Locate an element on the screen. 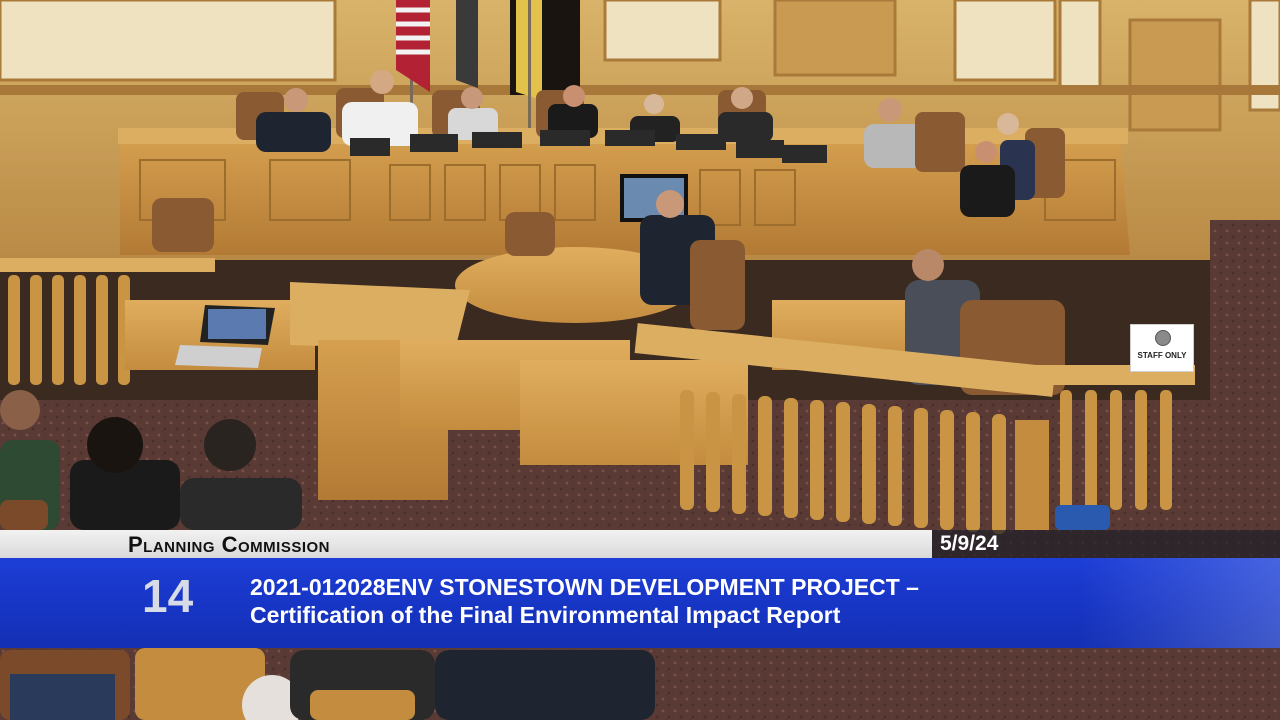 The width and height of the screenshot is (1280, 720). agenda-item-number: 14 is located at coordinates (168, 596).